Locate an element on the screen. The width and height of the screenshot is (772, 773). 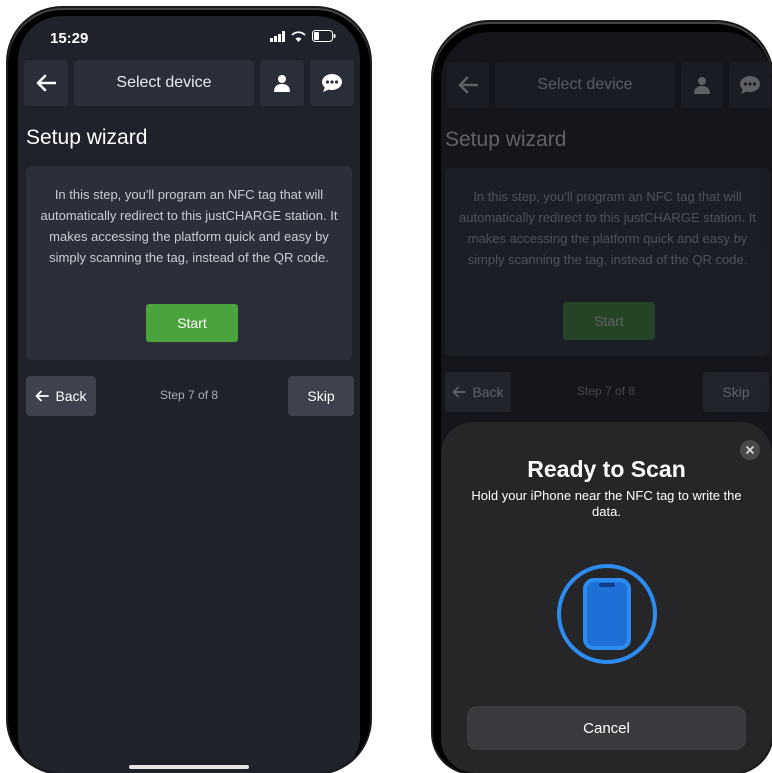
signal-icon is located at coordinates (277, 36).